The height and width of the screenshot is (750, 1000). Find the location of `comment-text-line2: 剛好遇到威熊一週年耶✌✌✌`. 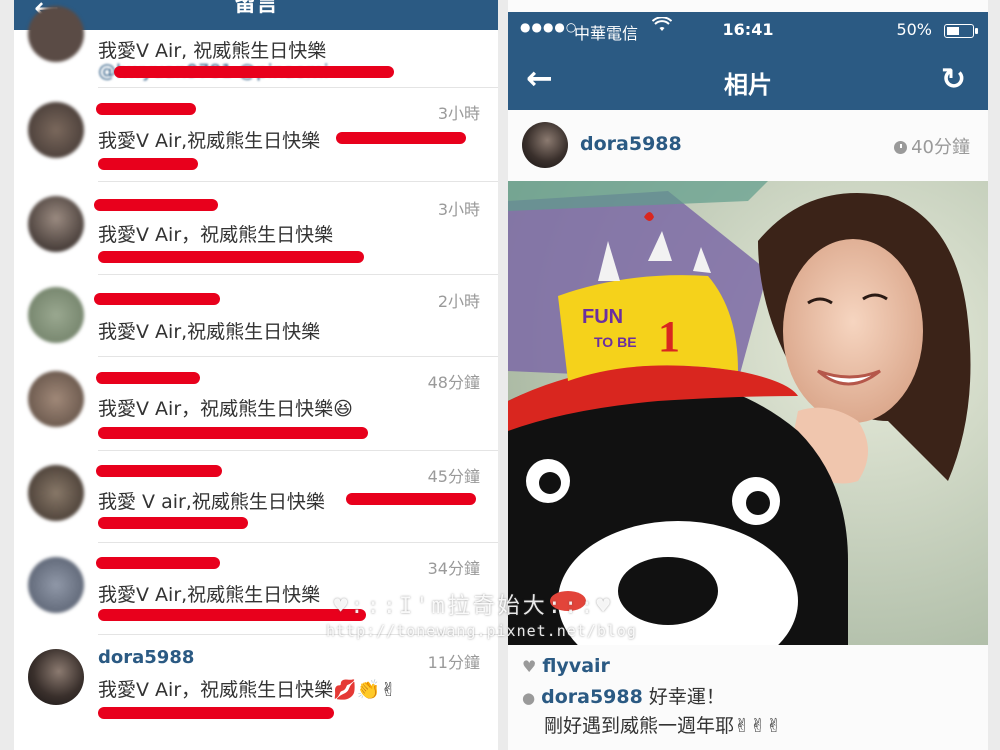

comment-text-line2: 剛好遇到威熊一週年耶✌✌✌ is located at coordinates (663, 726).